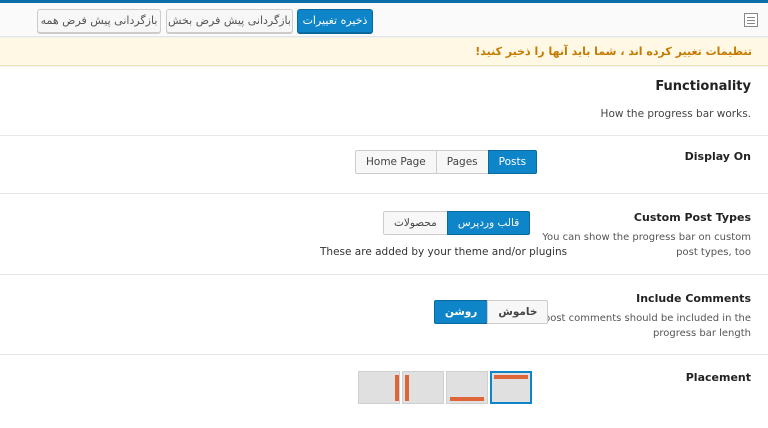 This screenshot has width=768, height=428. Describe the element at coordinates (718, 377) in the screenshot. I see `placement-label: Placement` at that location.